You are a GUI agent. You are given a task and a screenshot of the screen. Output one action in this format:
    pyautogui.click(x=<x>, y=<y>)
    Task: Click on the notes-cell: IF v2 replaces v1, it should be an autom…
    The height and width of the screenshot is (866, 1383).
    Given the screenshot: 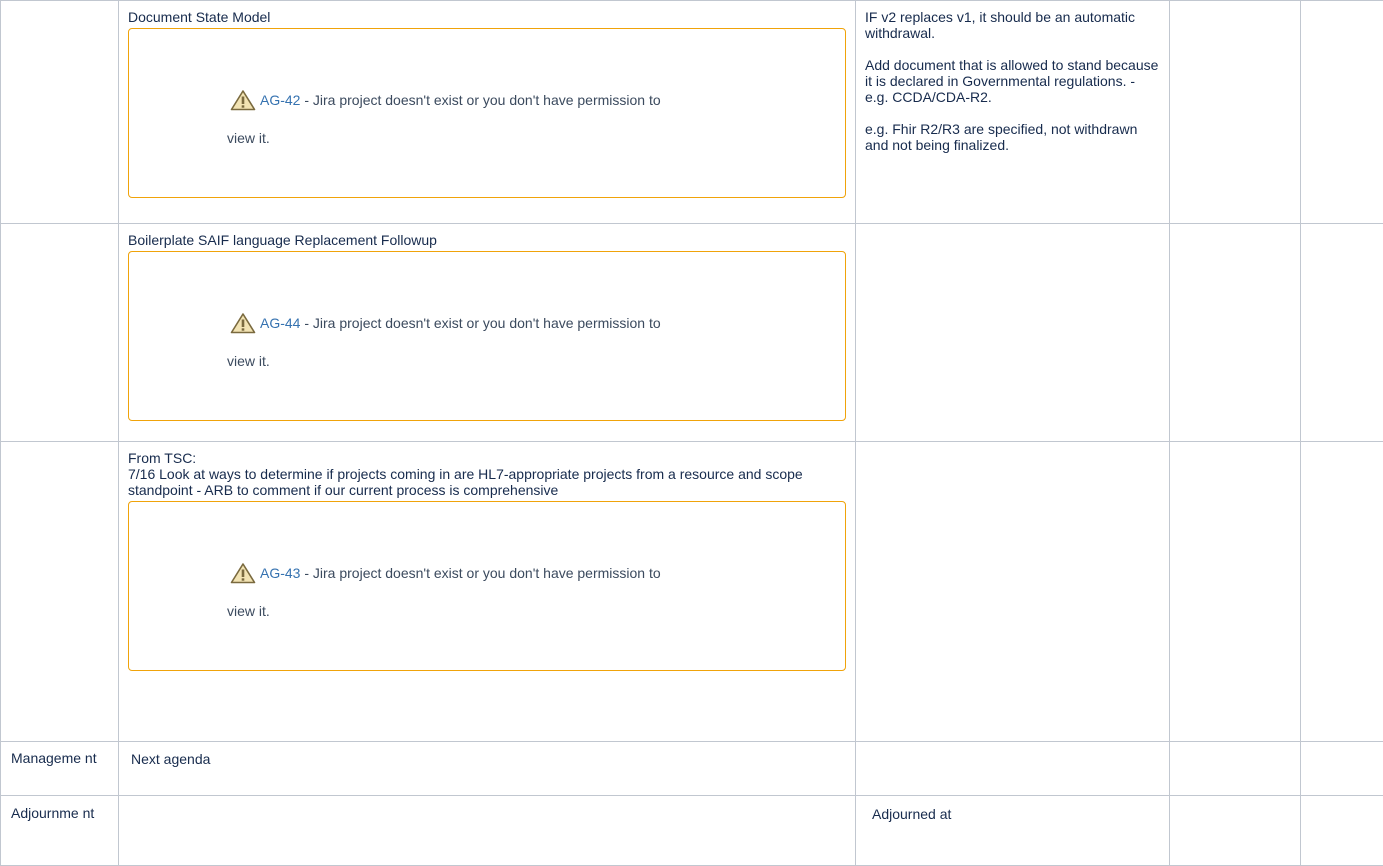 What is the action you would take?
    pyautogui.click(x=1013, y=112)
    